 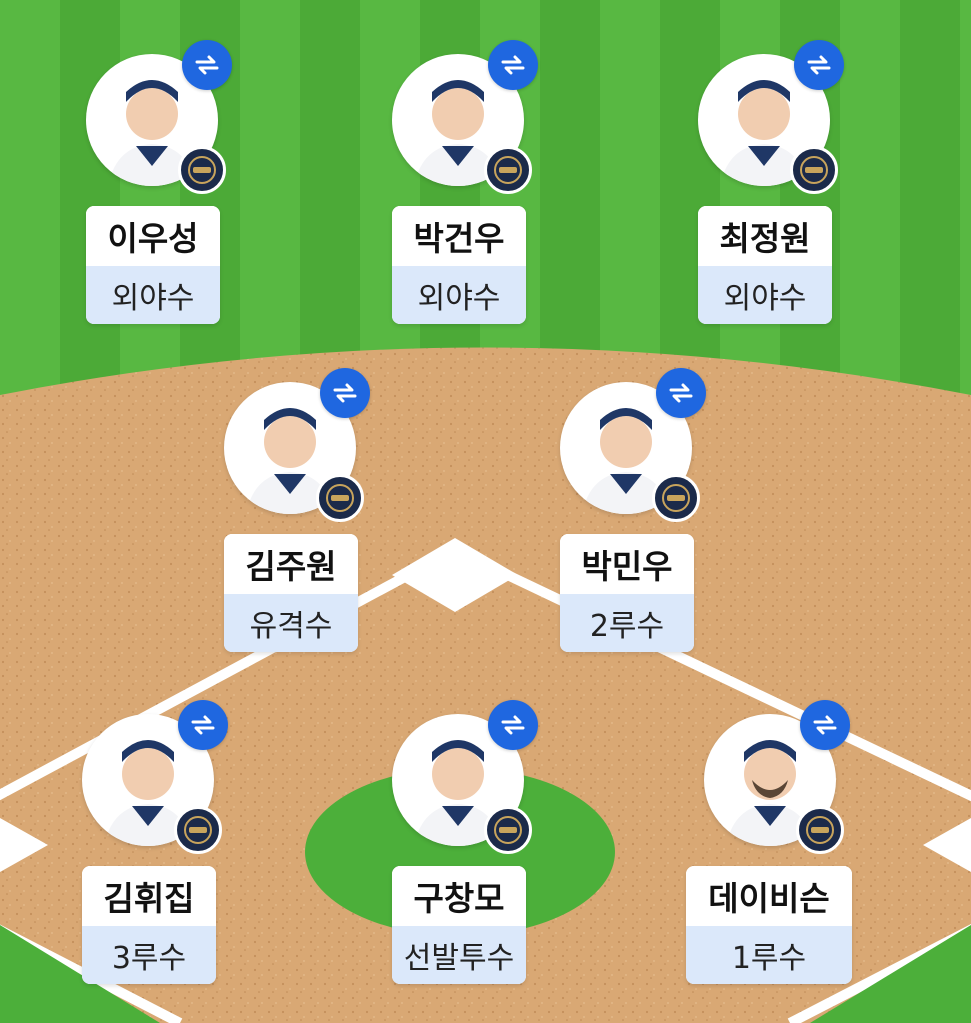 I want to click on player-name: 이우성, so click(x=153, y=236).